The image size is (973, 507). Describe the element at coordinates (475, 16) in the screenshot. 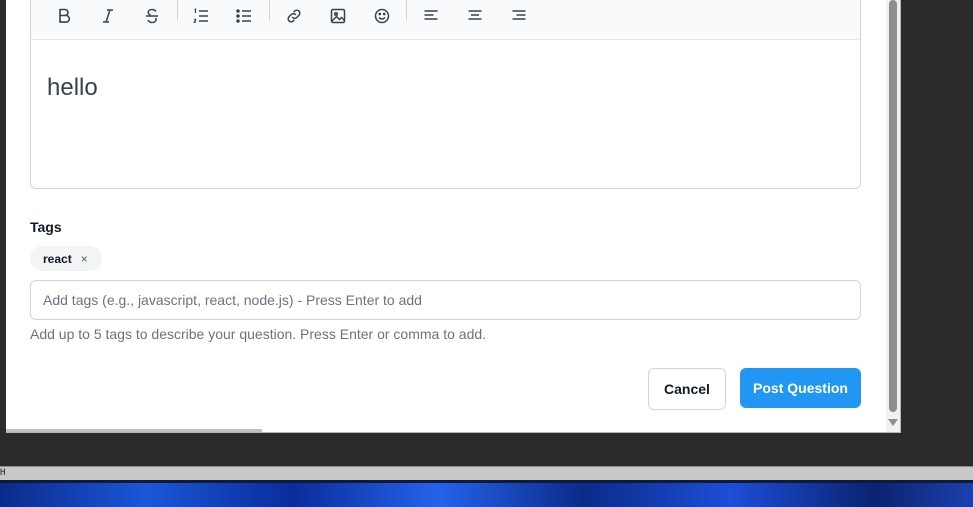

I see `align-center-icon` at that location.